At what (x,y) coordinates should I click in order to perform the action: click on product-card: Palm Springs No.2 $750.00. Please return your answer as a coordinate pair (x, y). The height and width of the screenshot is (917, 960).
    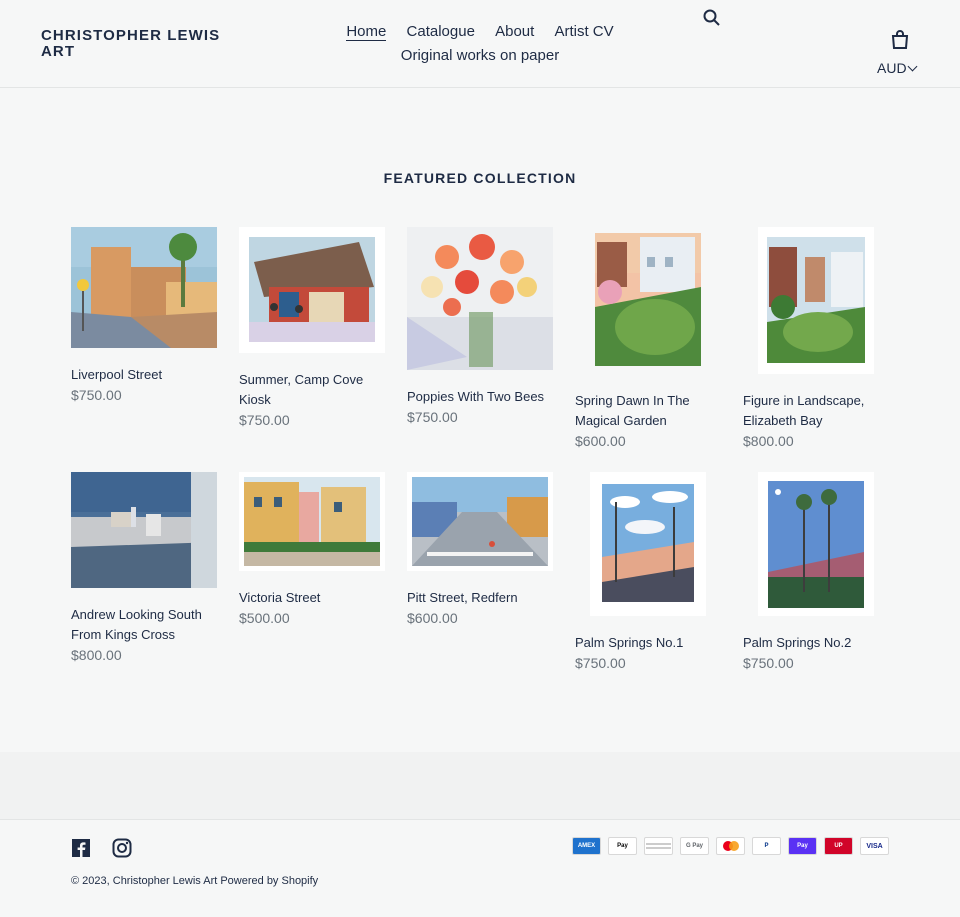
    Looking at the image, I should click on (816, 572).